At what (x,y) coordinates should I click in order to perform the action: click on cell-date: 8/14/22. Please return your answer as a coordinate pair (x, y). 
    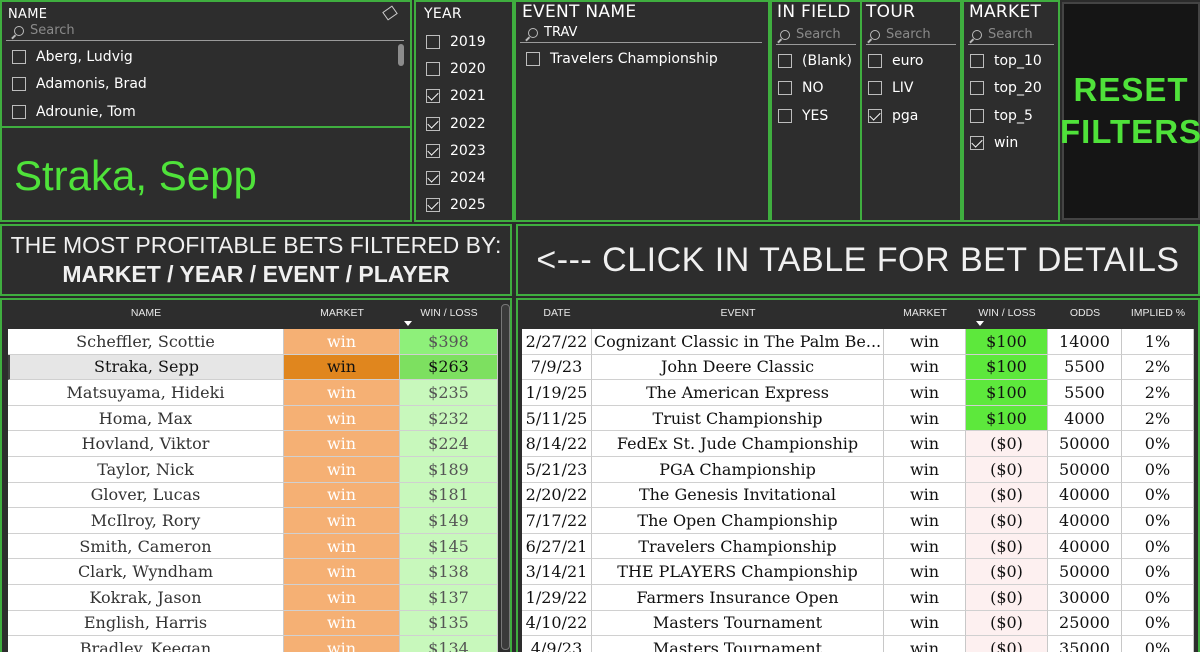
    Looking at the image, I should click on (557, 444).